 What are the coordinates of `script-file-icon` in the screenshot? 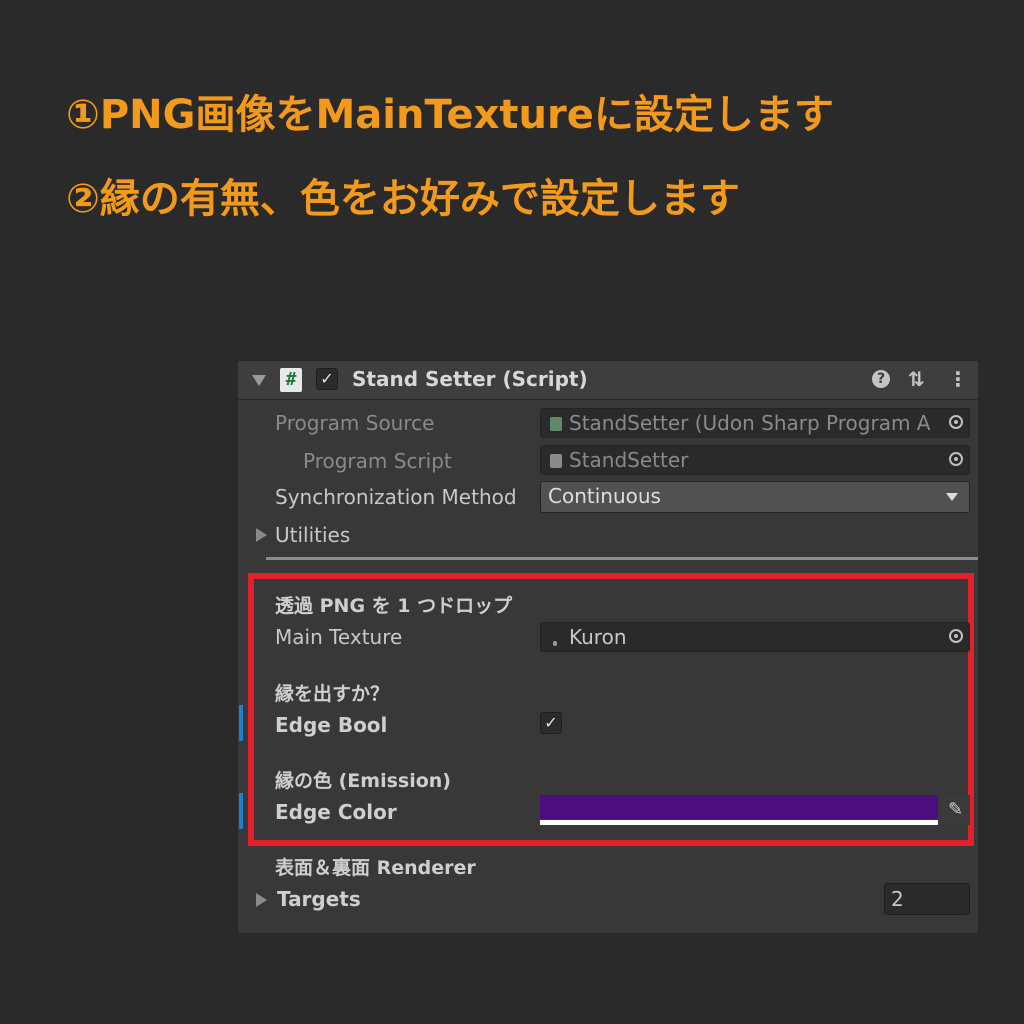 It's located at (556, 461).